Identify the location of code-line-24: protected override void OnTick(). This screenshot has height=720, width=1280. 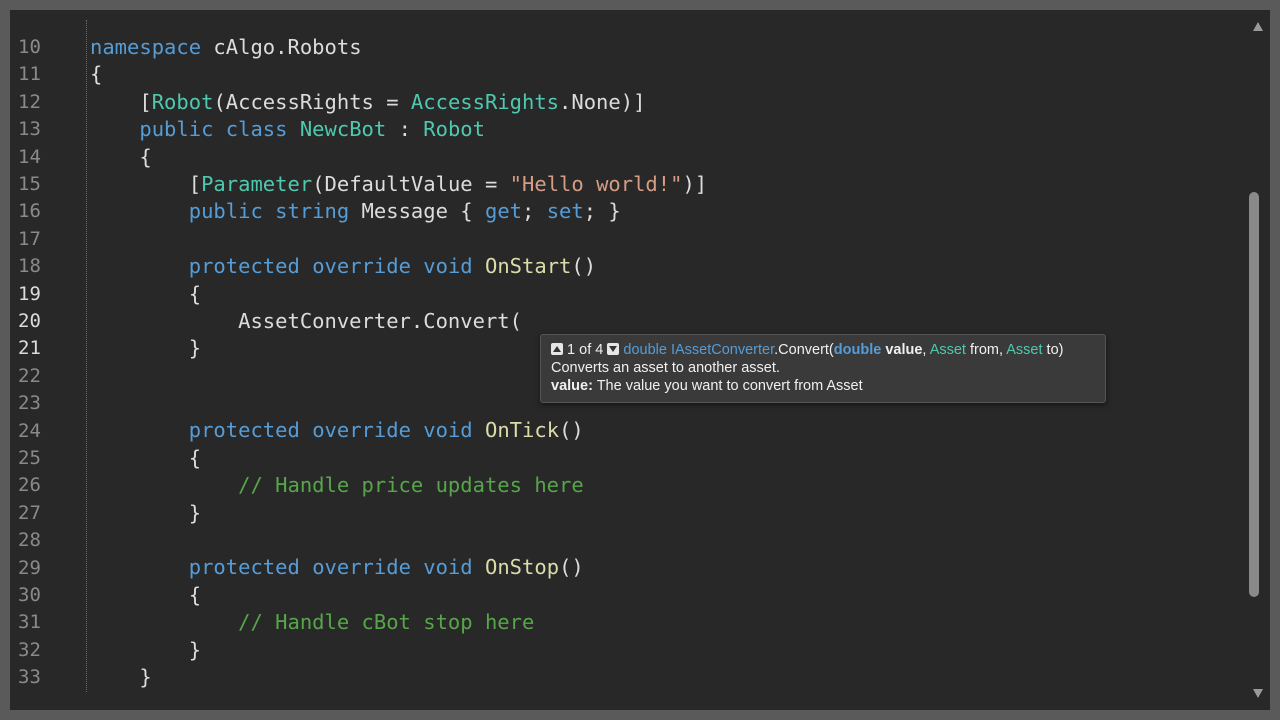
(665, 430).